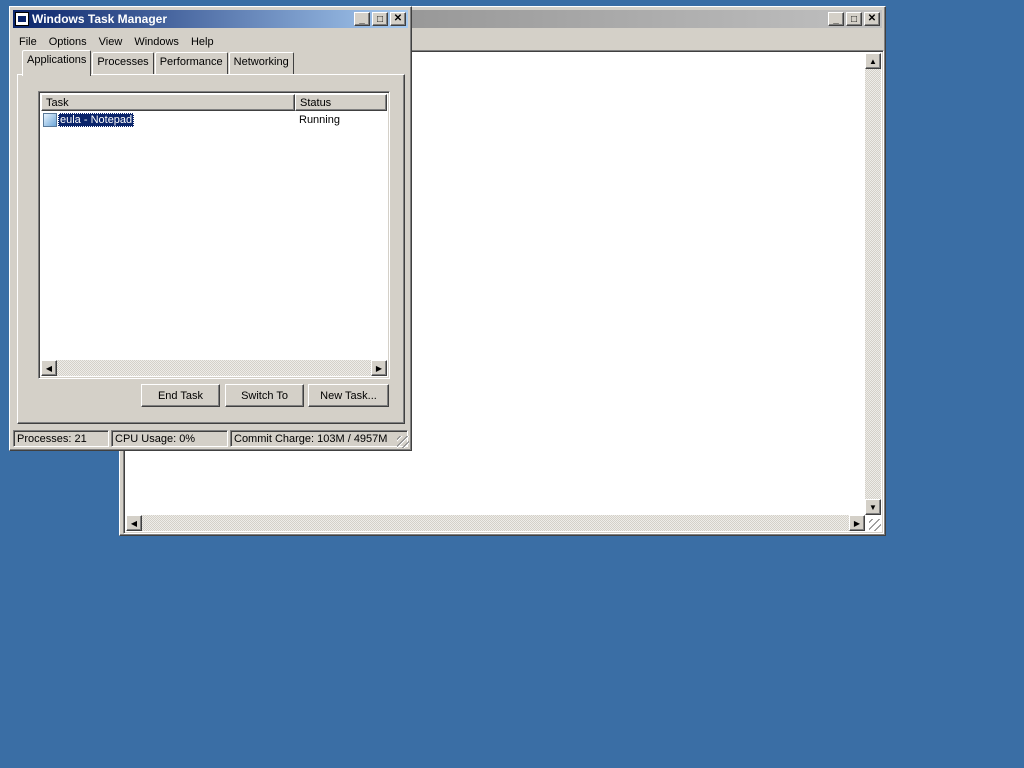 The height and width of the screenshot is (768, 1024). I want to click on notepad-horizontal-scrollbar: ◀ ▶, so click(495, 523).